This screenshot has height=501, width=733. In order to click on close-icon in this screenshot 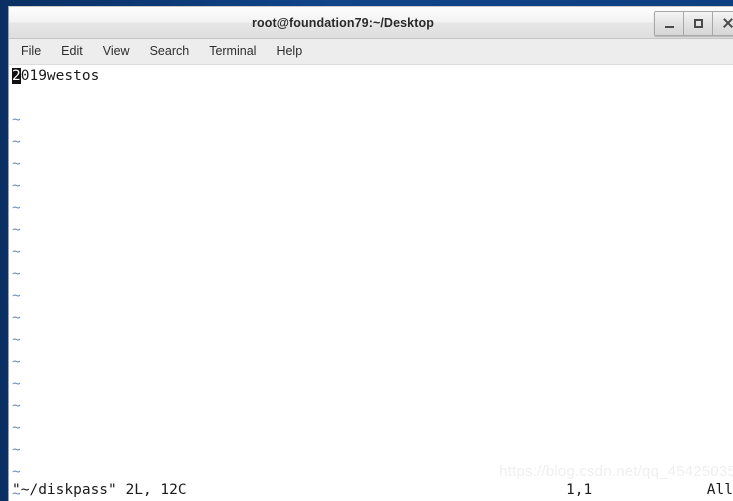, I will do `click(727, 23)`.